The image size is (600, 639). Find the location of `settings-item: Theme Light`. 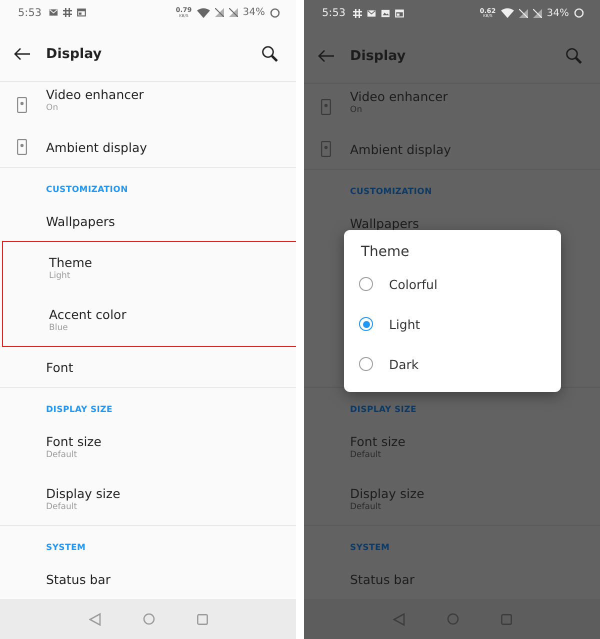

settings-item: Theme Light is located at coordinates (149, 268).